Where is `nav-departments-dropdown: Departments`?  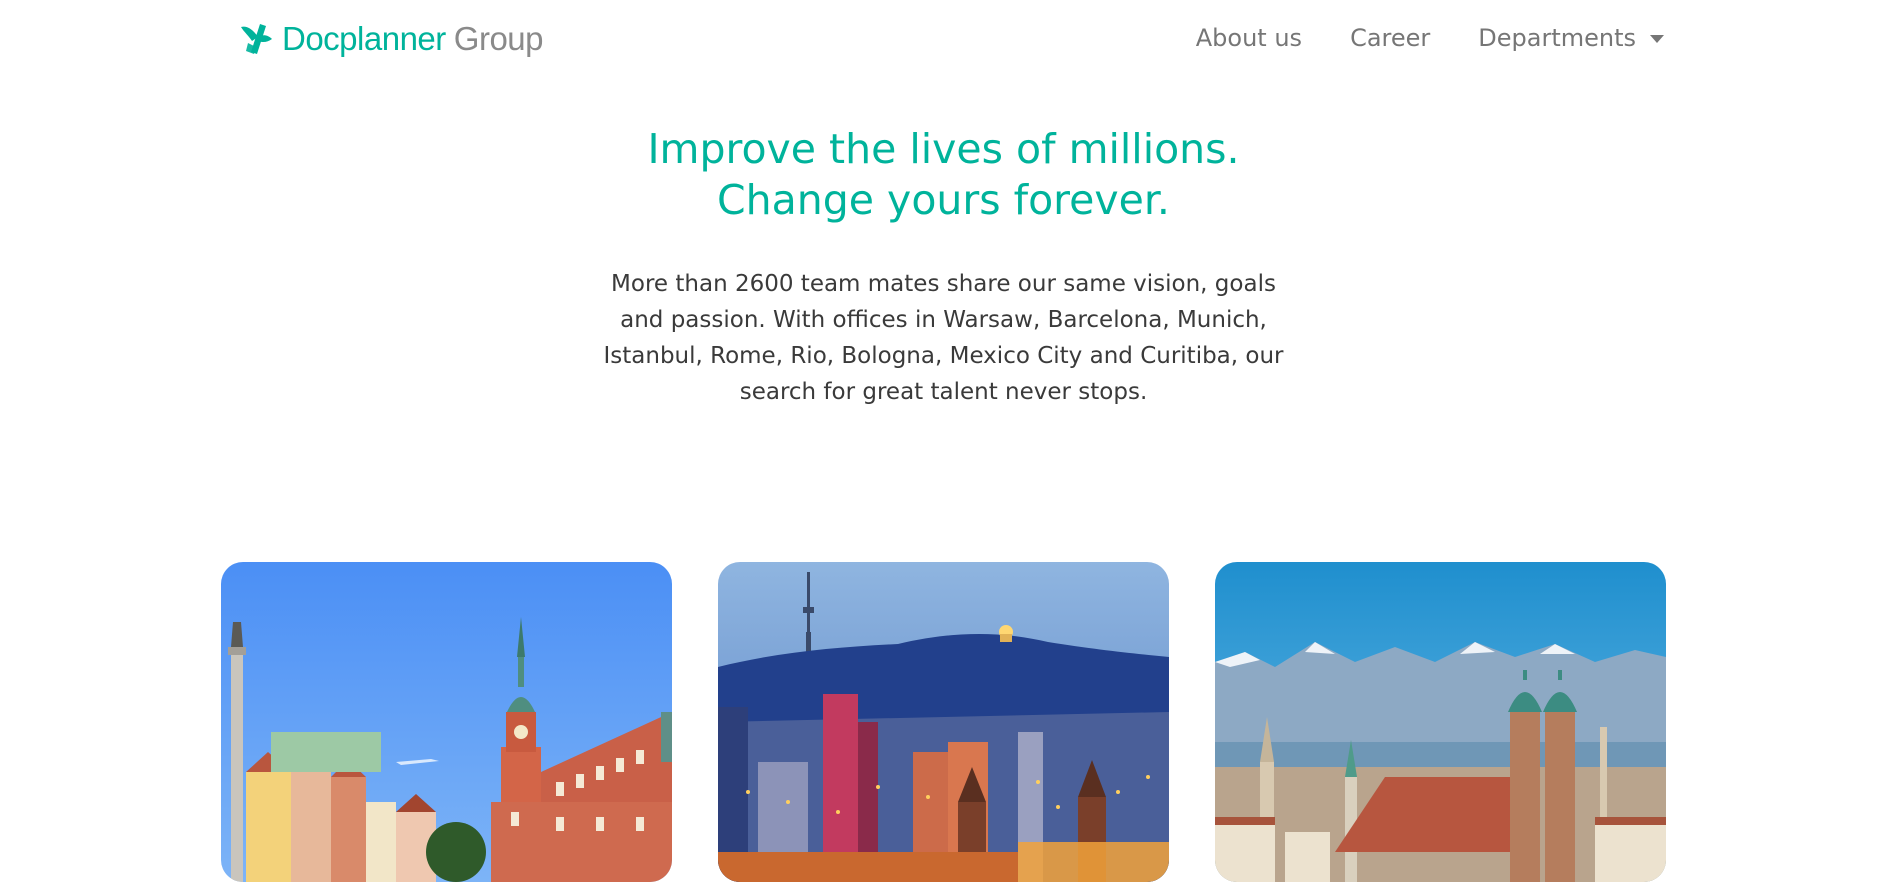 nav-departments-dropdown: Departments is located at coordinates (1571, 38).